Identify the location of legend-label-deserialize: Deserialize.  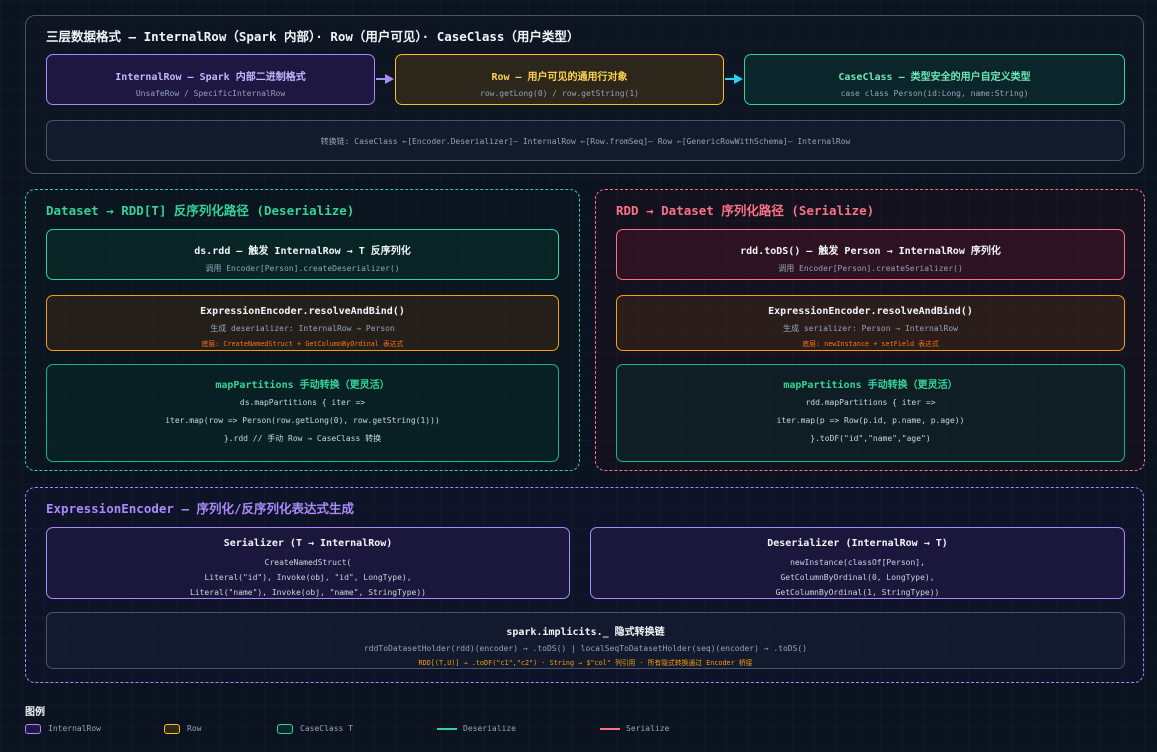
(489, 728).